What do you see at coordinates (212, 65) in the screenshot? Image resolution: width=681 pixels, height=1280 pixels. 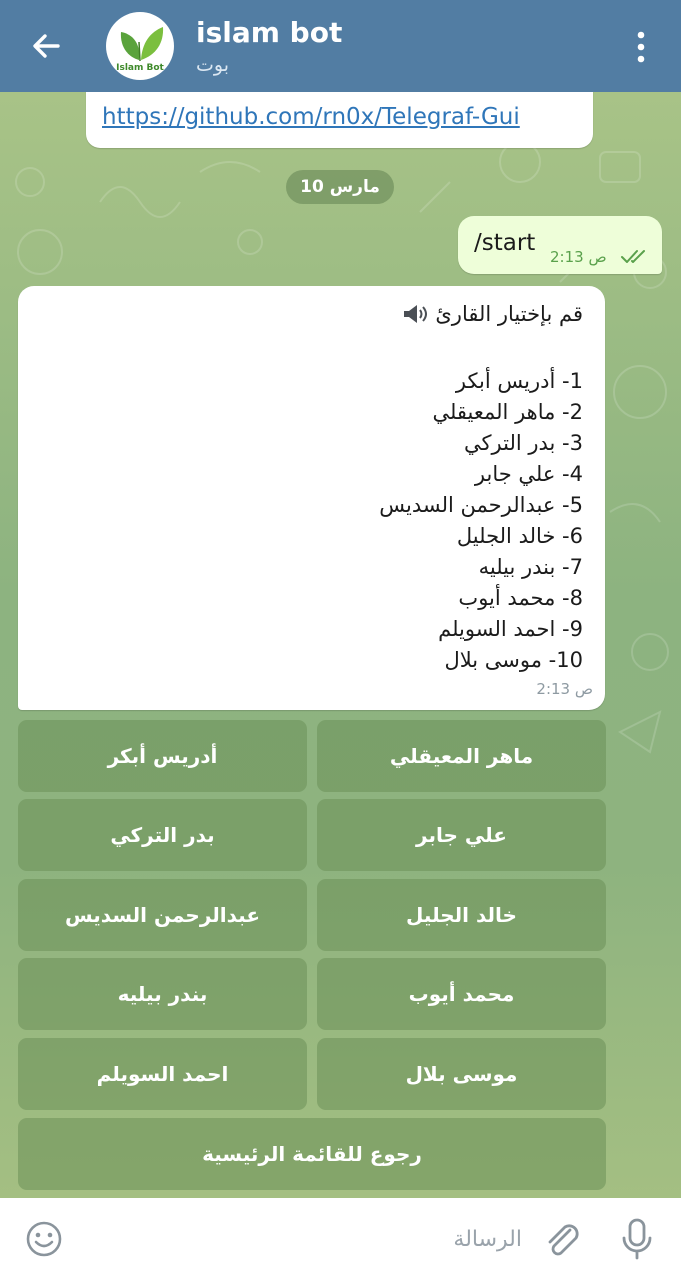 I see `chat-subtitle: بوت` at bounding box center [212, 65].